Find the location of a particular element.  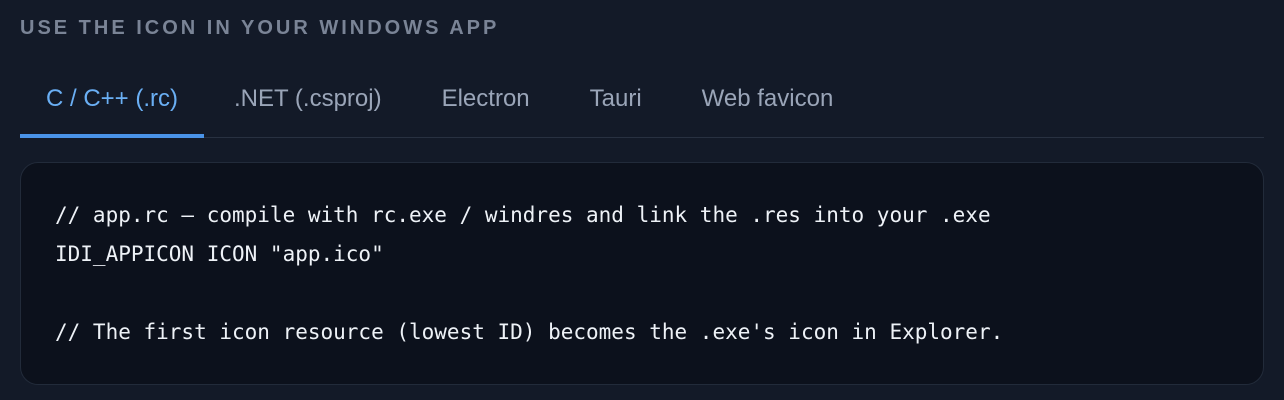

tab-electron: Electron is located at coordinates (486, 101).